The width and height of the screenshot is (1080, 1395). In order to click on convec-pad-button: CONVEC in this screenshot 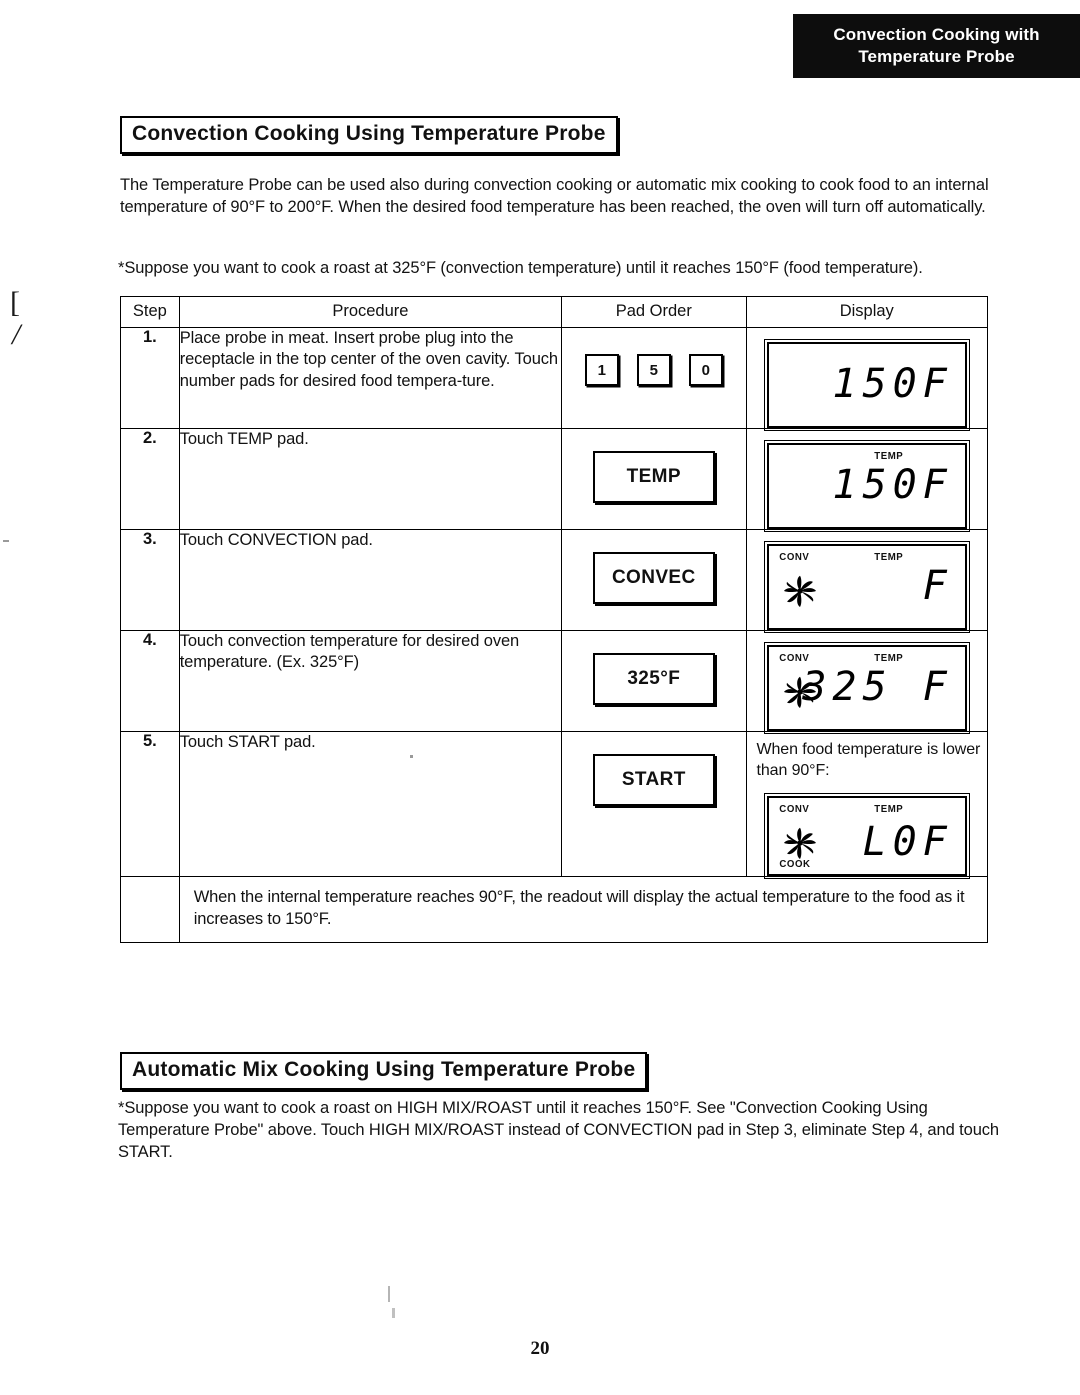, I will do `click(653, 578)`.